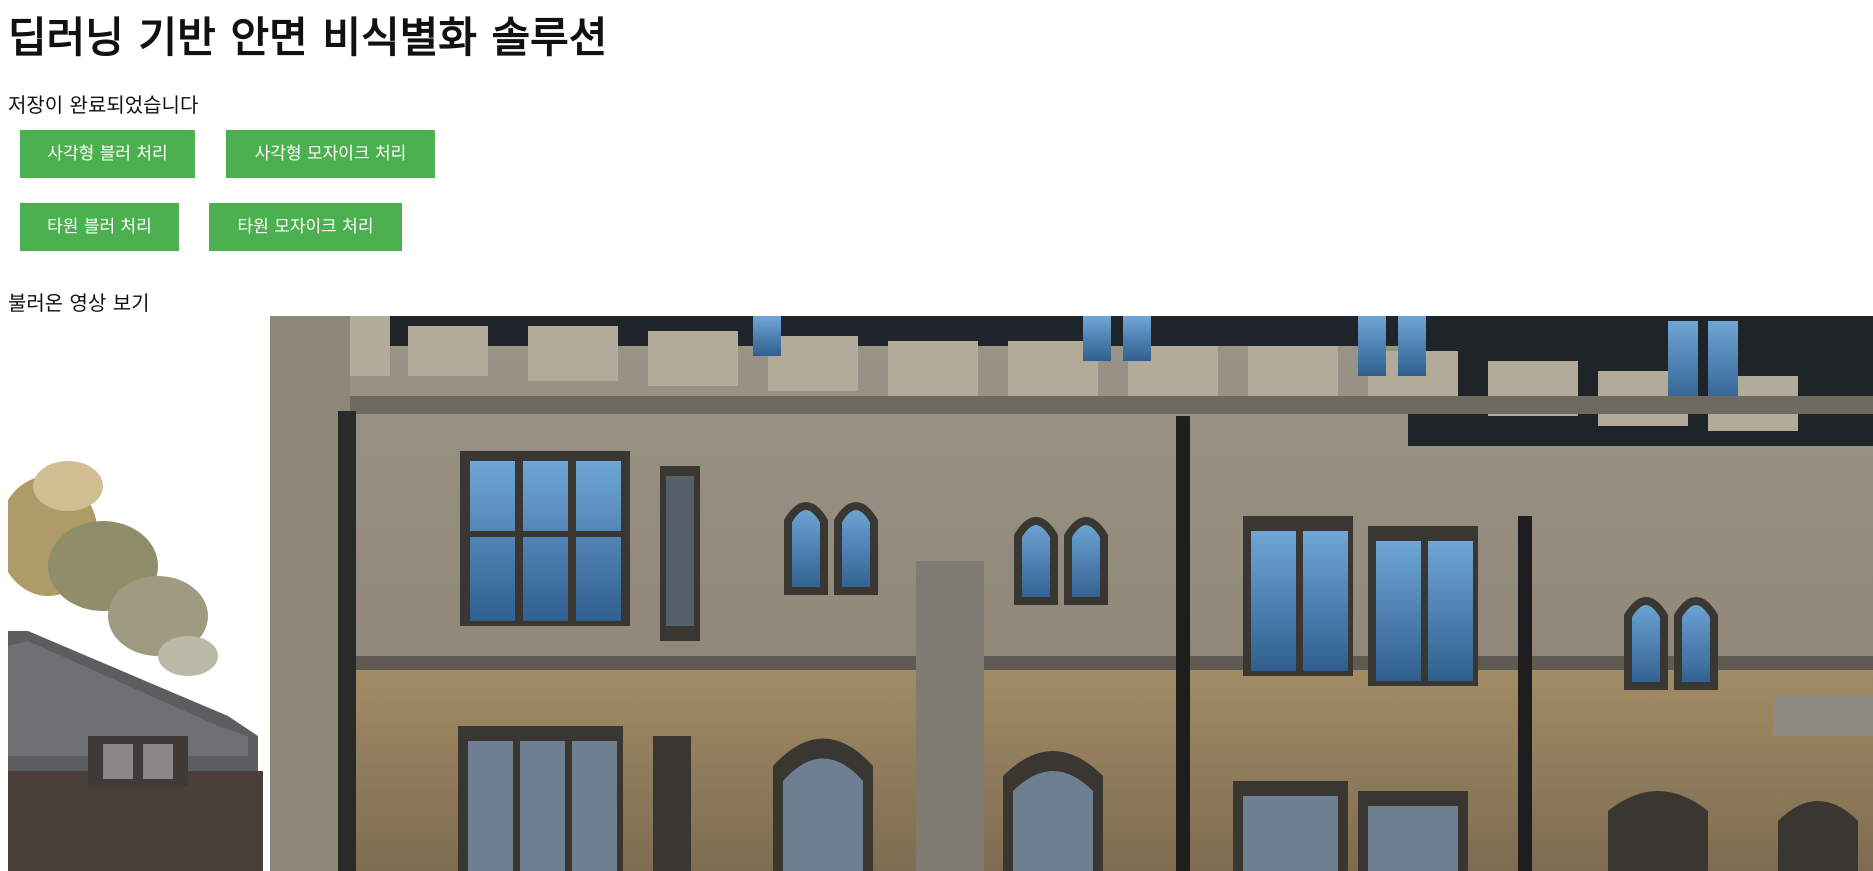 The width and height of the screenshot is (1873, 871). I want to click on loaded-video-label: 불러온 영상 보기, so click(79, 303).